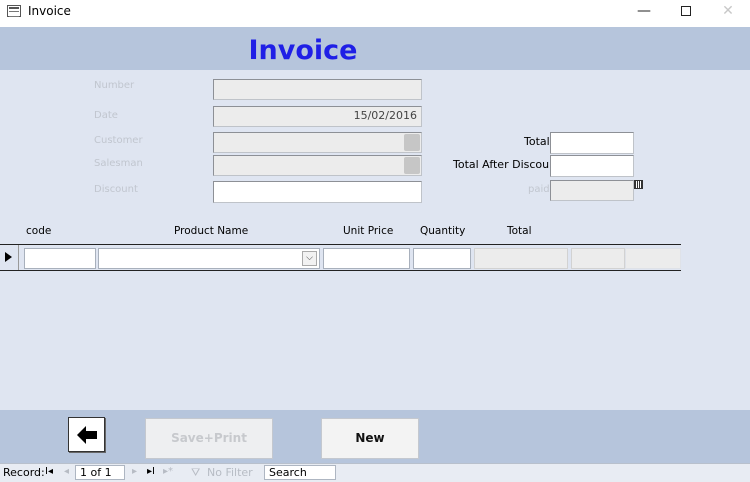 Image resolution: width=750 pixels, height=482 pixels. Describe the element at coordinates (106, 115) in the screenshot. I see `date-label: Date` at that location.